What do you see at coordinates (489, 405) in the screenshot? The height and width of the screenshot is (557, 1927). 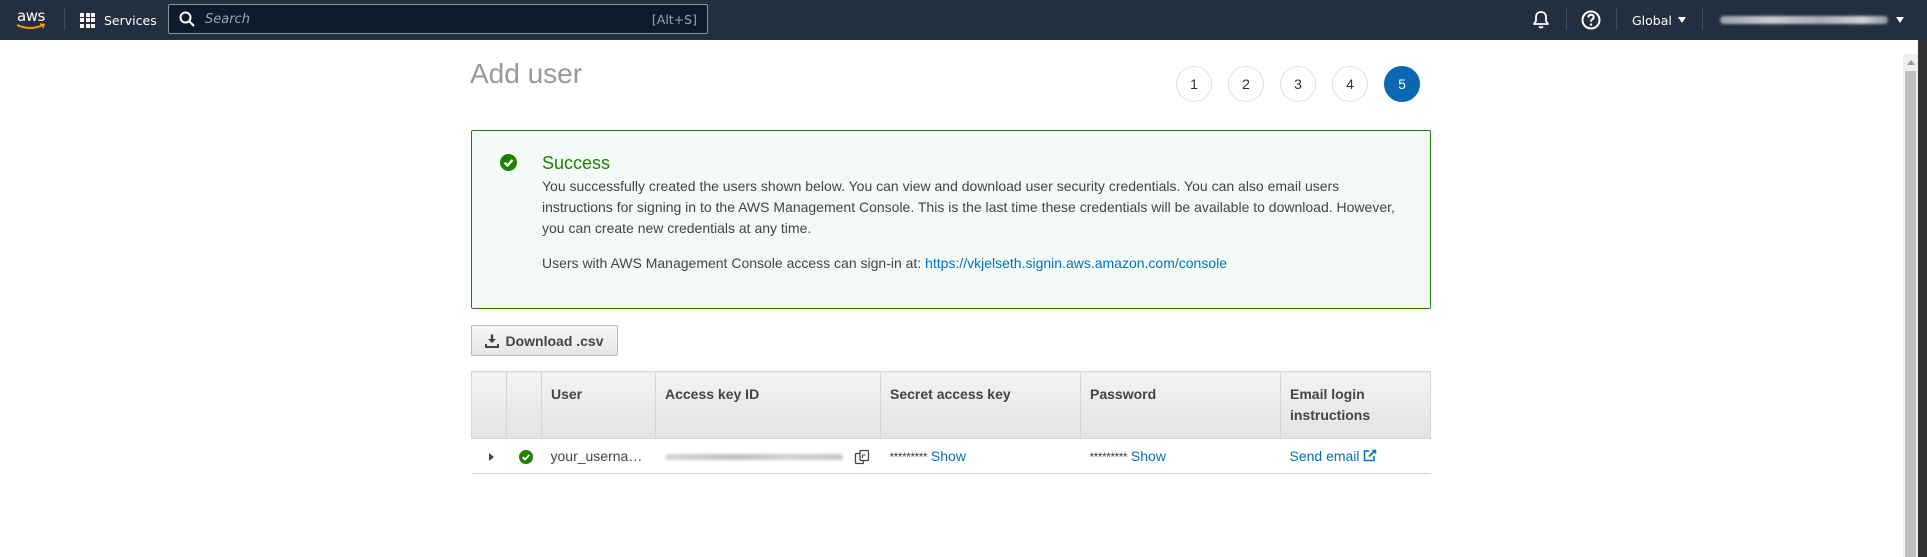 I see `column-header-expand` at bounding box center [489, 405].